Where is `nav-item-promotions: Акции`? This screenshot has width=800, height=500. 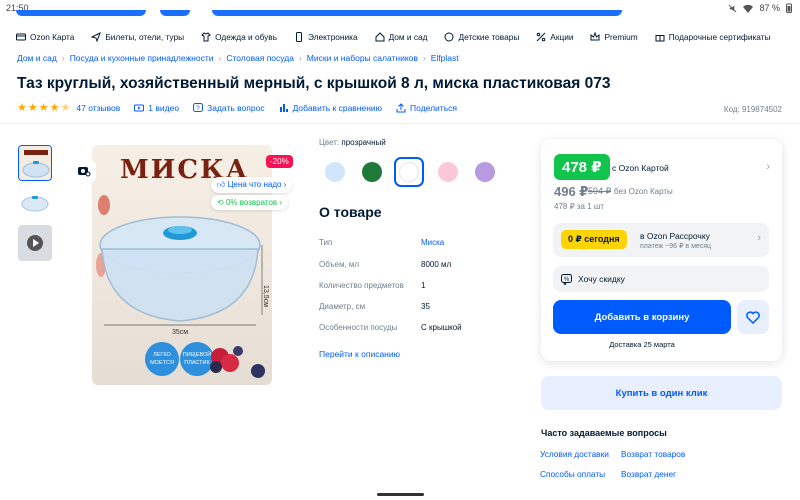 nav-item-promotions: Акции is located at coordinates (554, 37).